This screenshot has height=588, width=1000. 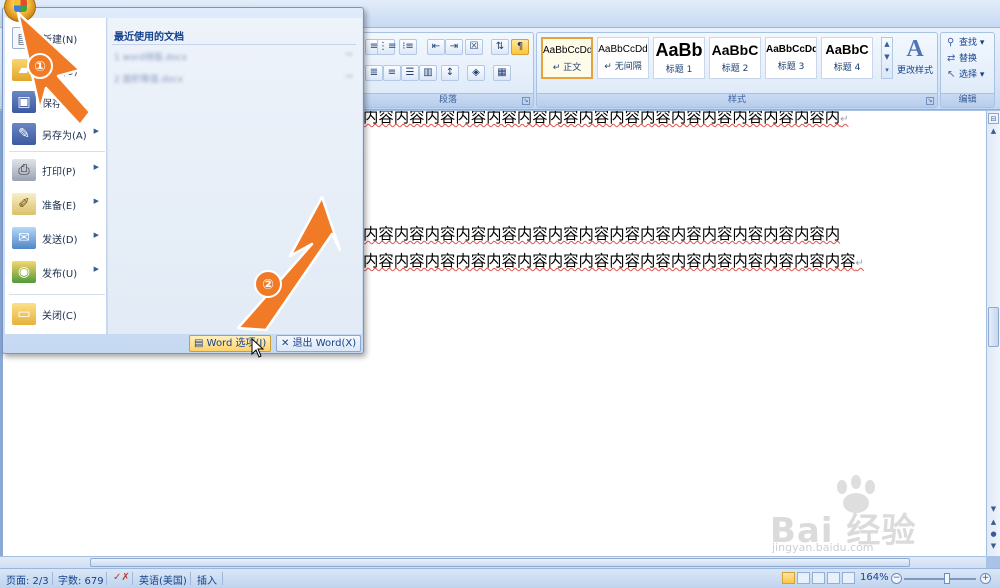 What do you see at coordinates (874, 577) in the screenshot?
I see `zoom-level: 164%` at bounding box center [874, 577].